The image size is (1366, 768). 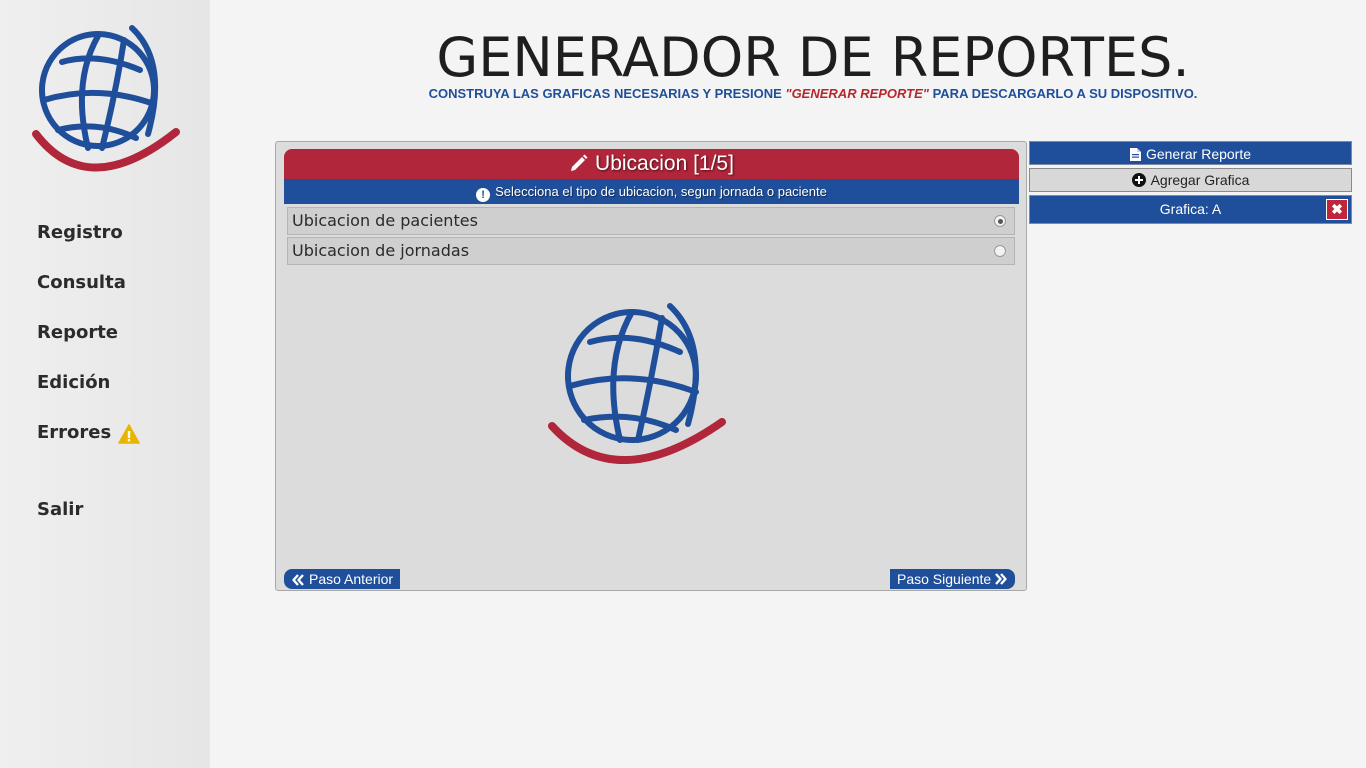 I want to click on plus-circle-icon, so click(x=1138, y=180).